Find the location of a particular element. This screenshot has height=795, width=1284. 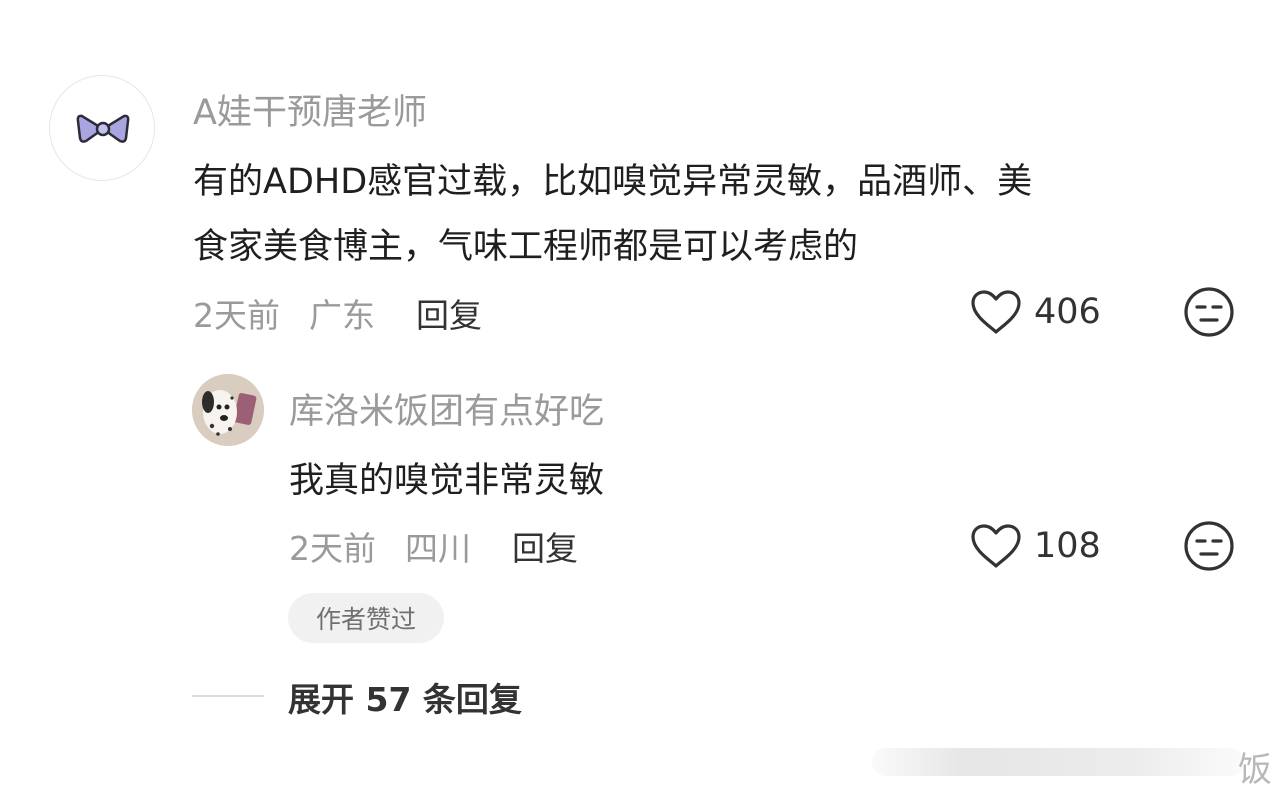

reply-like-button: 108 is located at coordinates (1035, 546).